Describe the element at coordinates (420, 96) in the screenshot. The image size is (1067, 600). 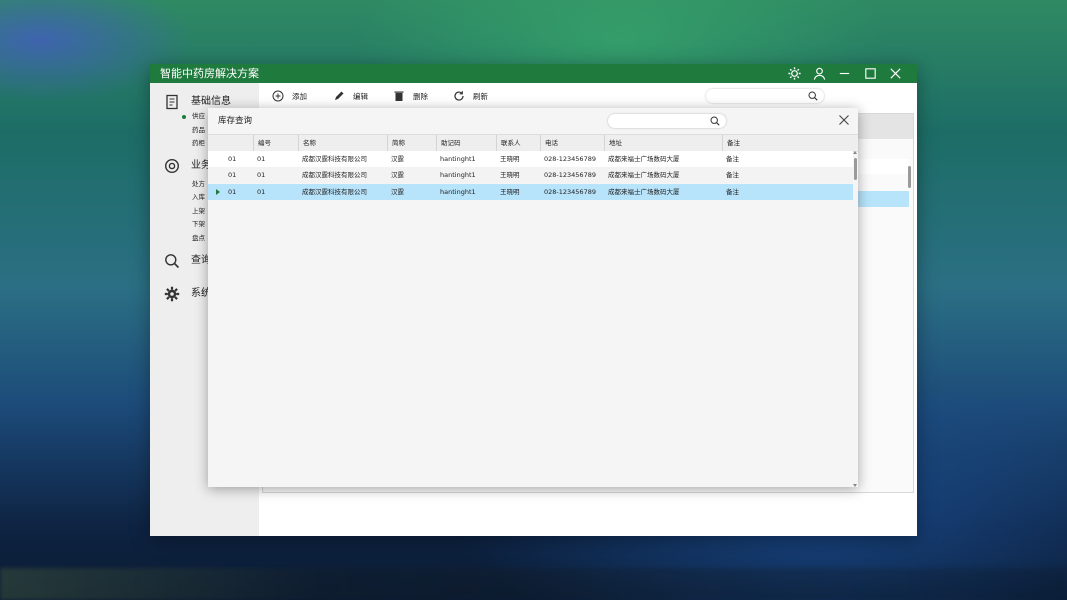
I see `delete-button-label: 删除` at that location.